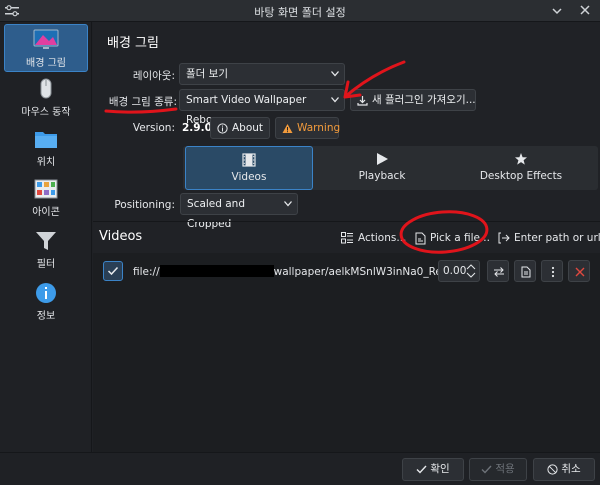 This screenshot has width=600, height=485. Describe the element at coordinates (144, 205) in the screenshot. I see `positioning-label: Positioning:` at that location.